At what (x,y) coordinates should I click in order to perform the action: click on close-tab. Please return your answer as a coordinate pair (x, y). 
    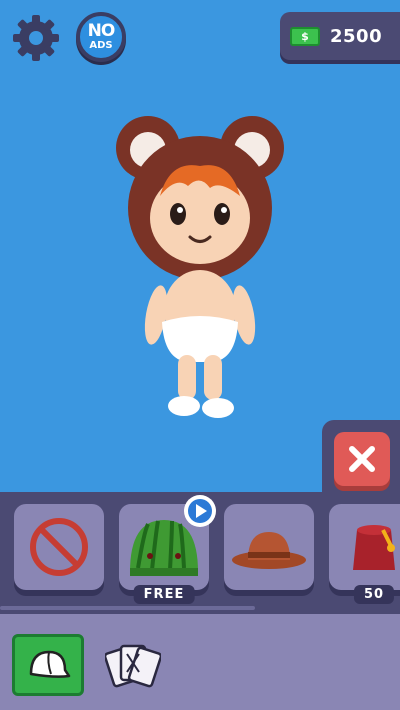
    Looking at the image, I should click on (361, 460).